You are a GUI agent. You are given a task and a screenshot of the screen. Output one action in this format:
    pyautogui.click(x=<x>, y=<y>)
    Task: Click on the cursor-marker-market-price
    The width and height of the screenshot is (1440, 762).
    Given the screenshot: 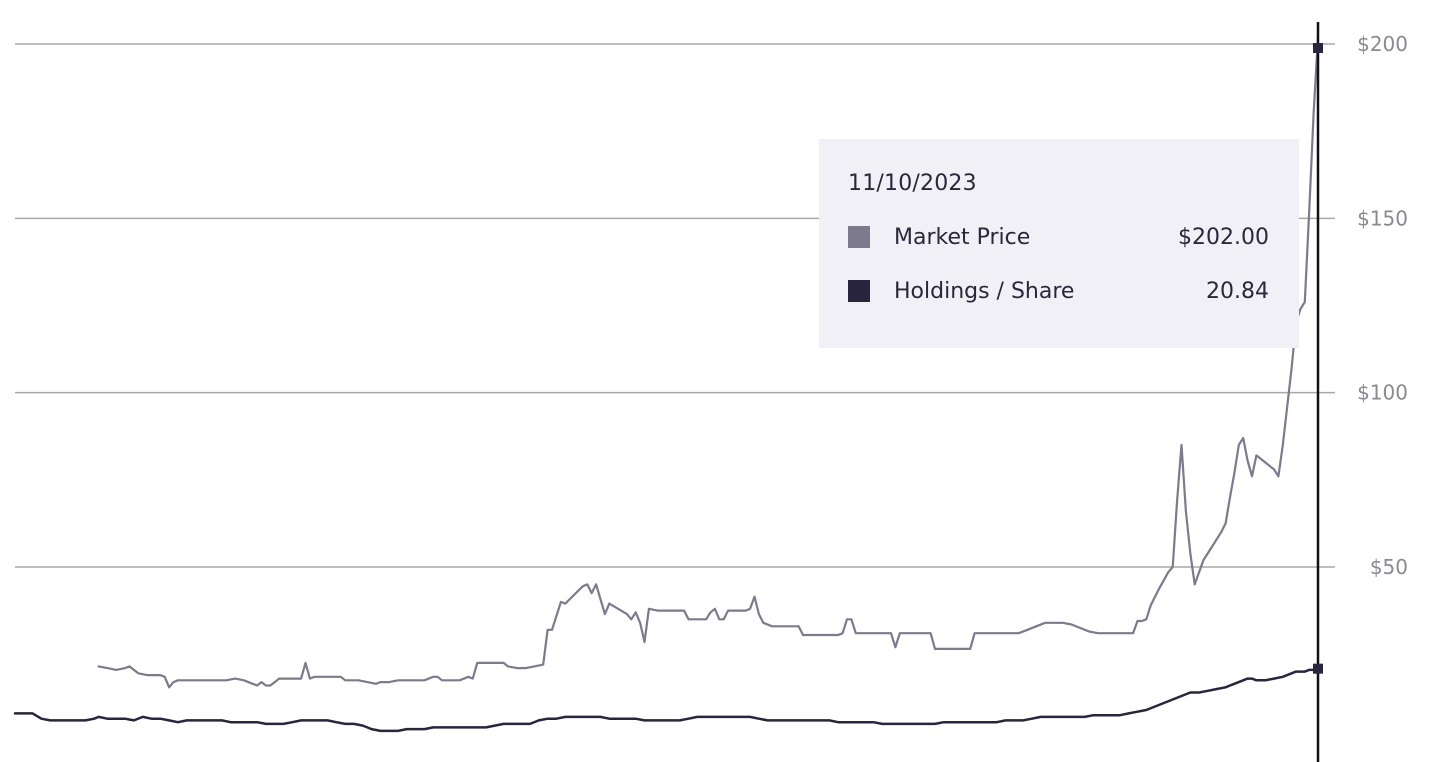 What is the action you would take?
    pyautogui.click(x=1318, y=48)
    